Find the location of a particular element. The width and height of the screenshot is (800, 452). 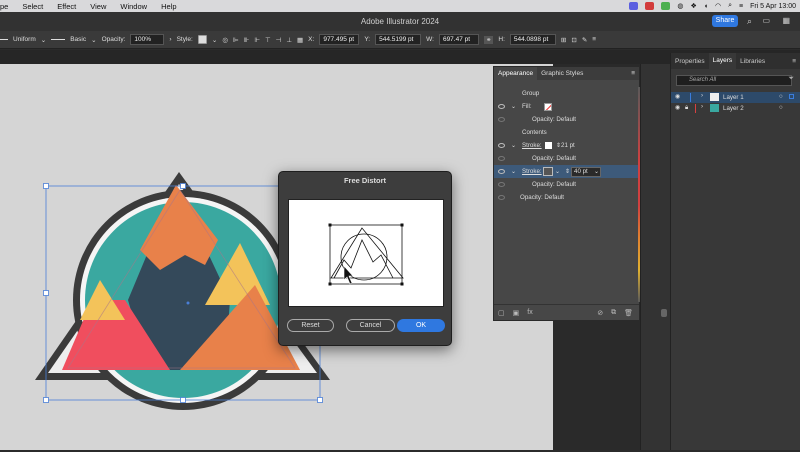

clear-appearance-icon: ⊘ is located at coordinates (600, 313).